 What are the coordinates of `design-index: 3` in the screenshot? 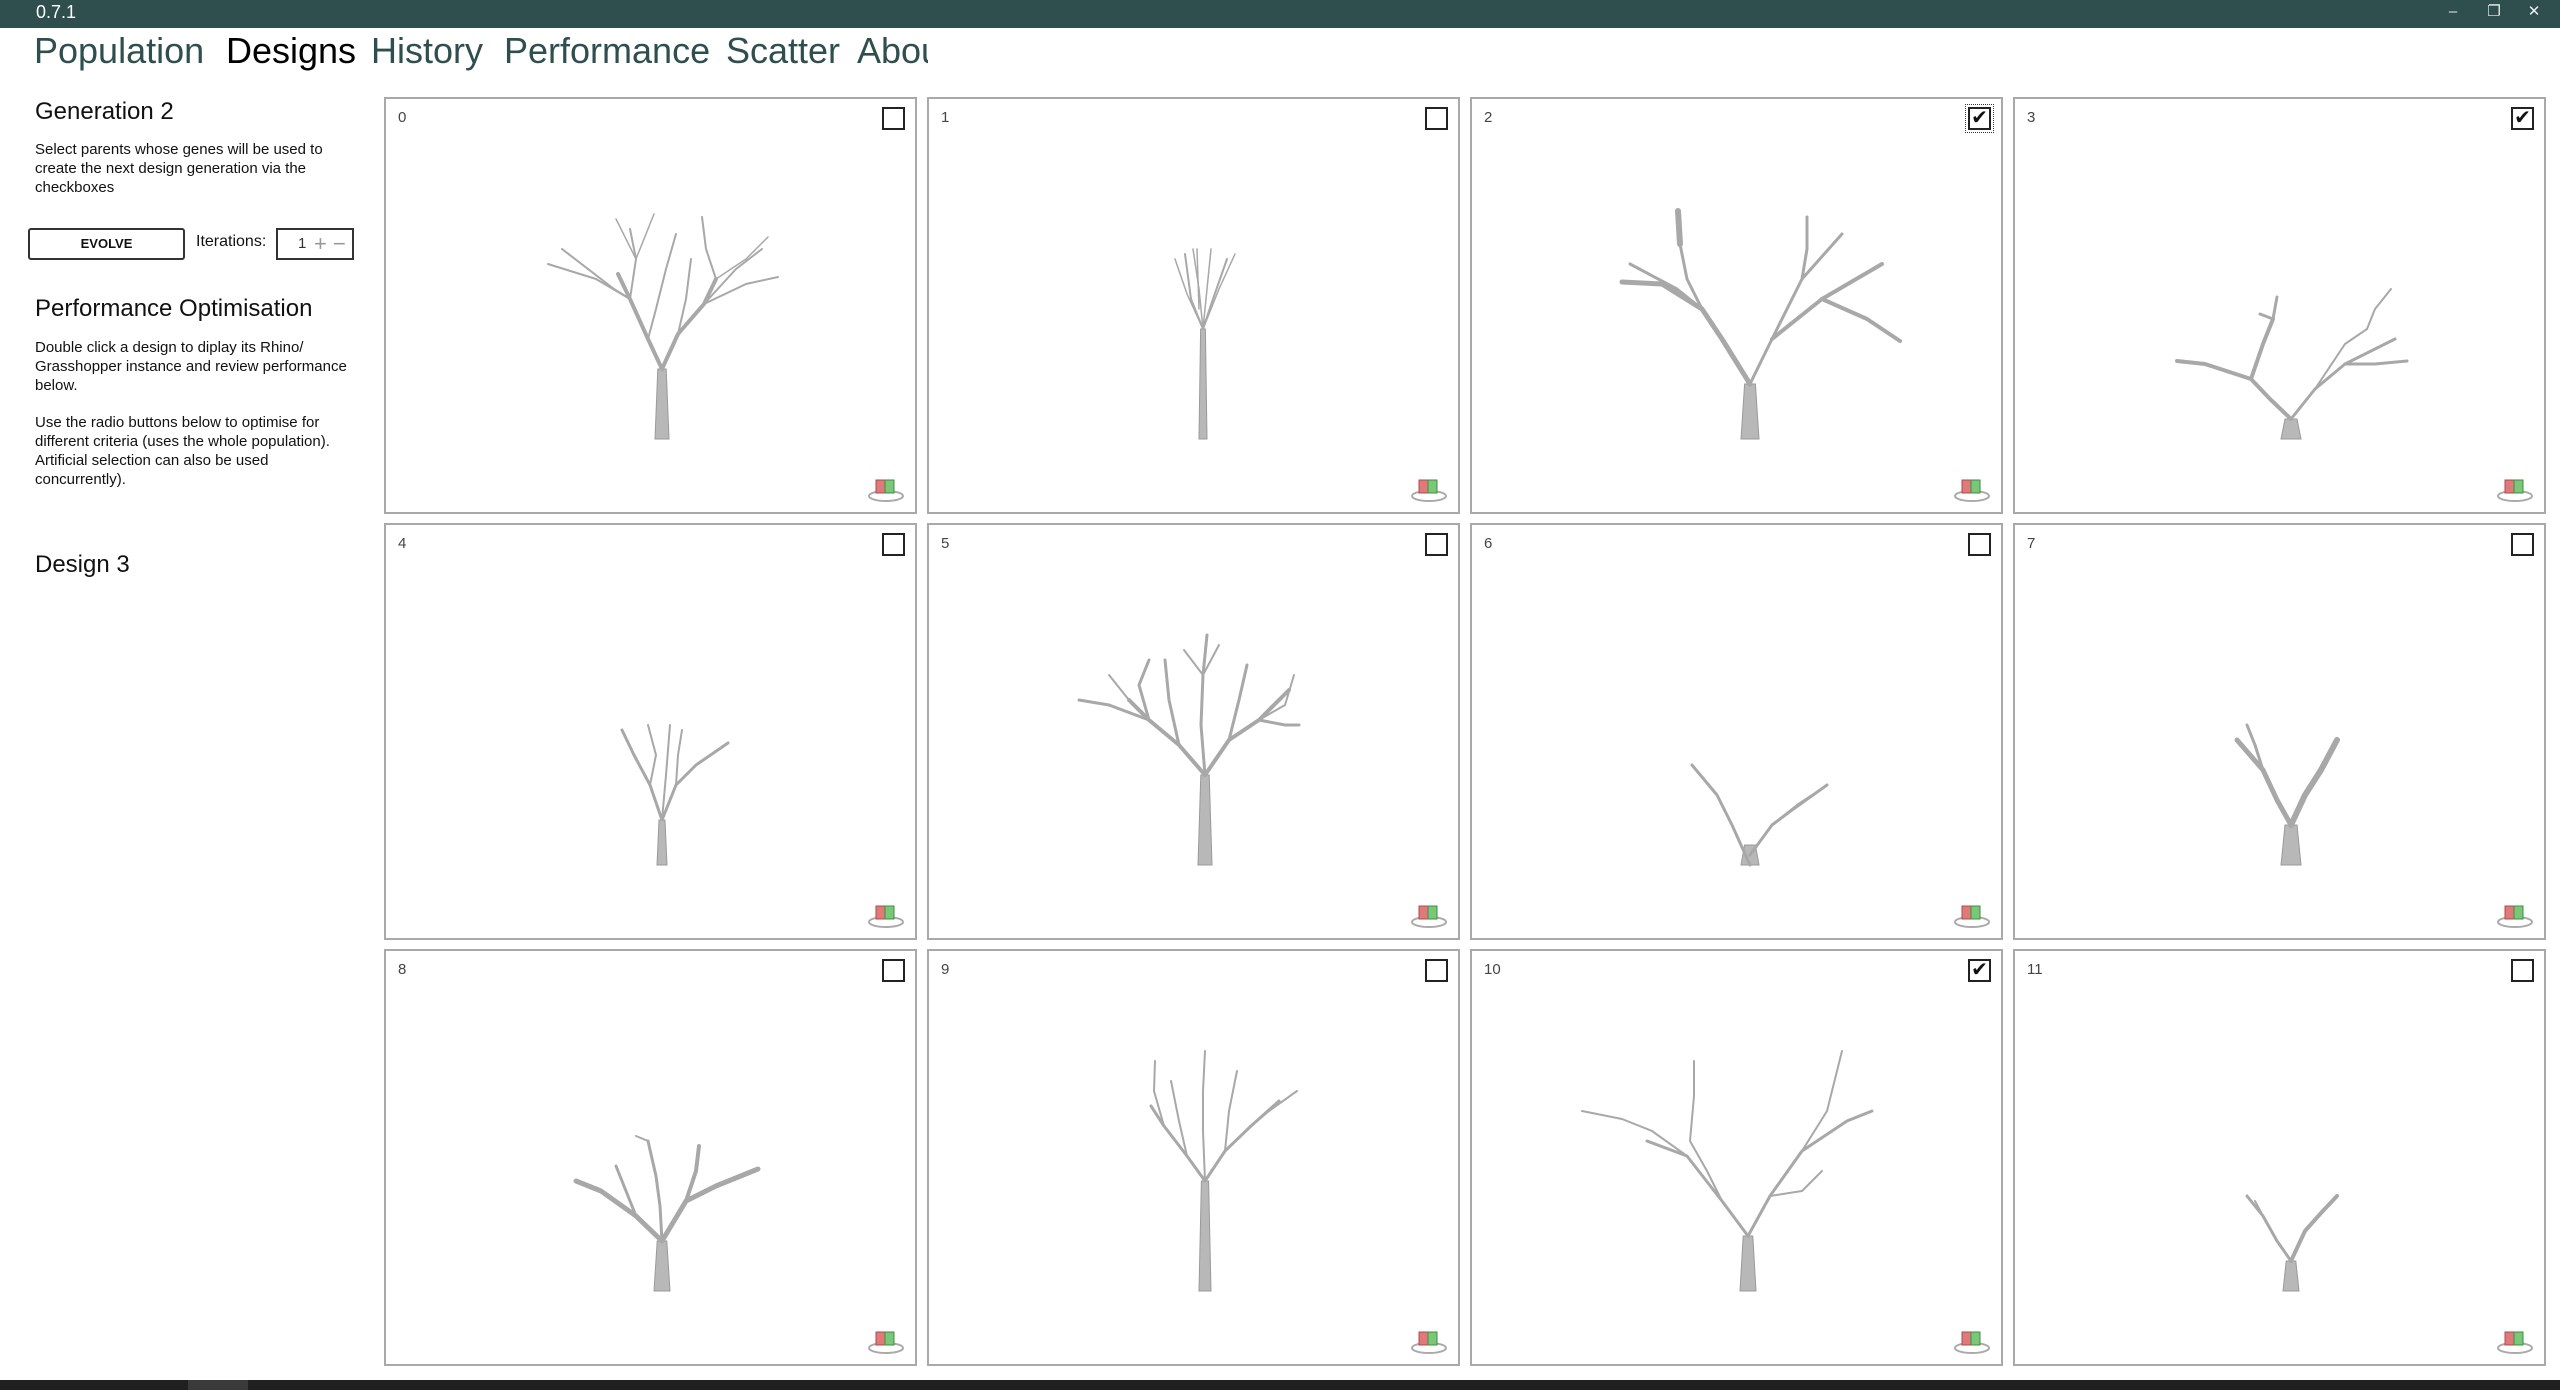 It's located at (2031, 117).